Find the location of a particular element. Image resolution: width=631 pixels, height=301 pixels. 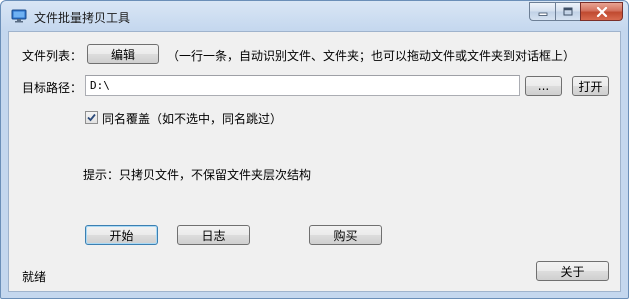

edit-button: 编辑 is located at coordinates (123, 54).